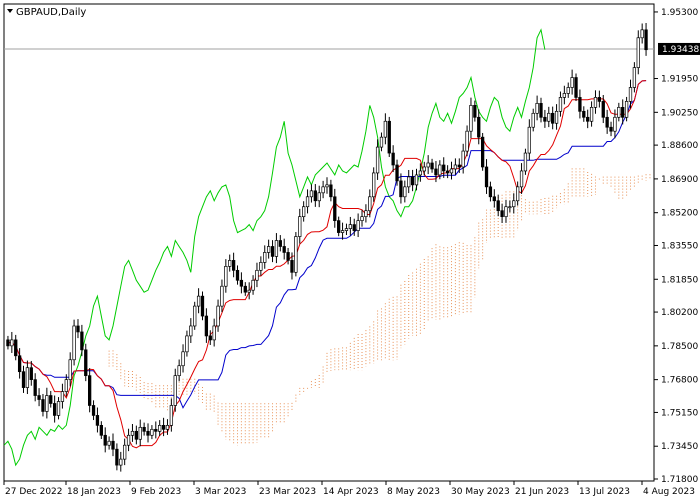  Describe the element at coordinates (679, 246) in the screenshot. I see `price-tick-label: 1.83550` at that location.